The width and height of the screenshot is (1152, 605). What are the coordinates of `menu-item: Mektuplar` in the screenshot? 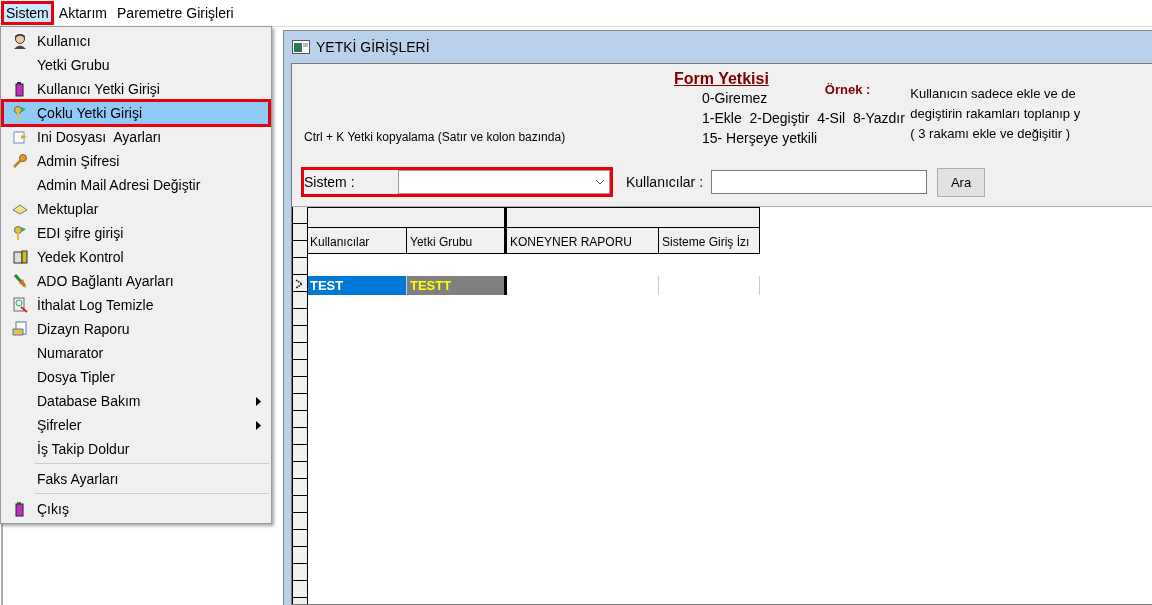 It's located at (136, 209).